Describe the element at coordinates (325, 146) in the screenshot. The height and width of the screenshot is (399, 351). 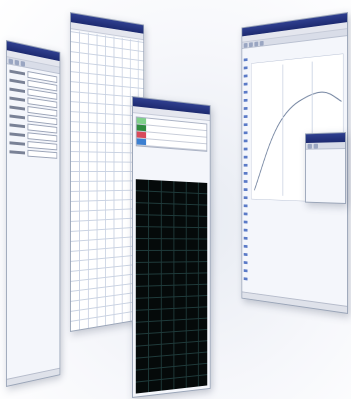
I see `inset-panel-toolbar` at that location.